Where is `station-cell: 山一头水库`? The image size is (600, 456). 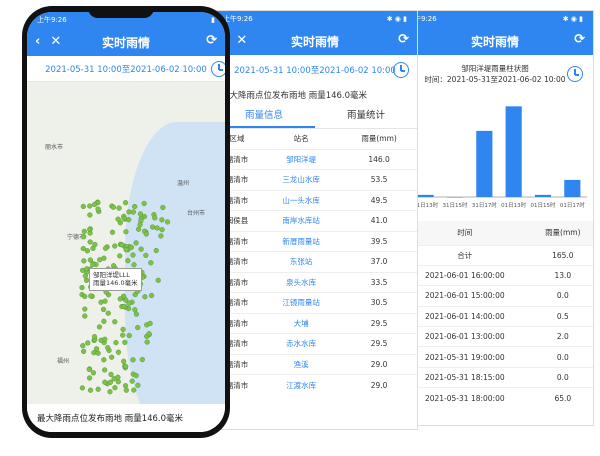
station-cell: 山一头水库 is located at coordinates (301, 200).